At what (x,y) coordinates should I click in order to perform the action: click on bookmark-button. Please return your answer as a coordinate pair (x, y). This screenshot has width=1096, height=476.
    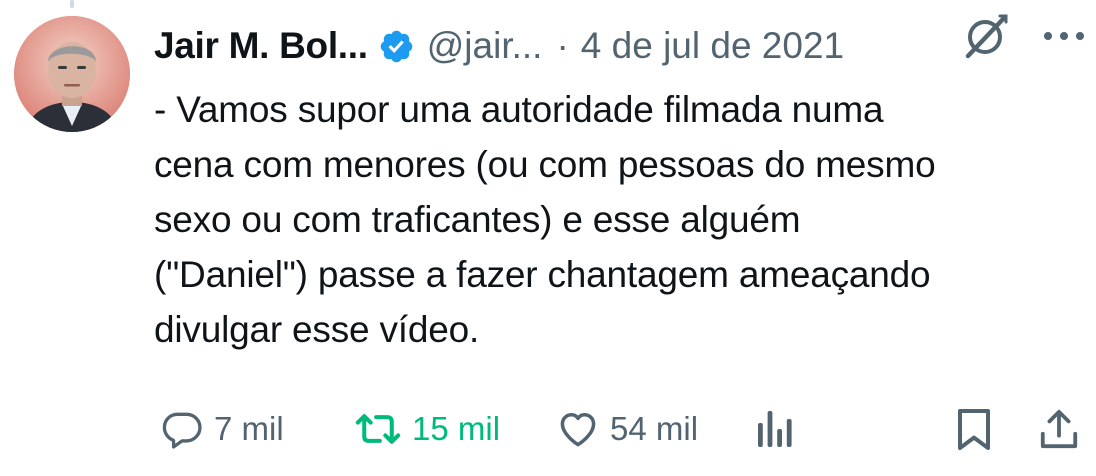
    Looking at the image, I should click on (974, 429).